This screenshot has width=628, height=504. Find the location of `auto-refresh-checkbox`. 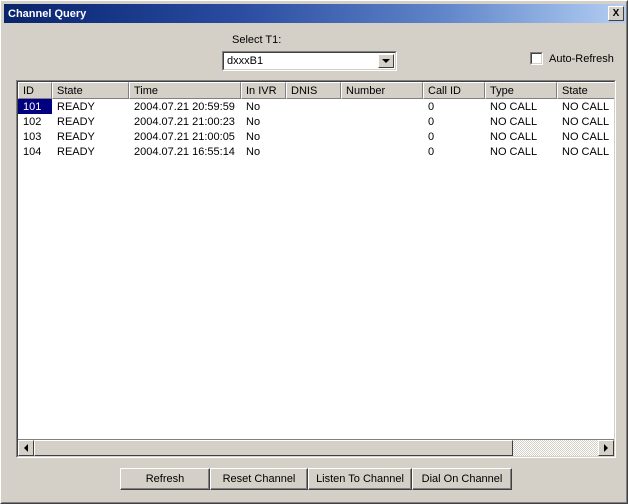

auto-refresh-checkbox is located at coordinates (536, 58).